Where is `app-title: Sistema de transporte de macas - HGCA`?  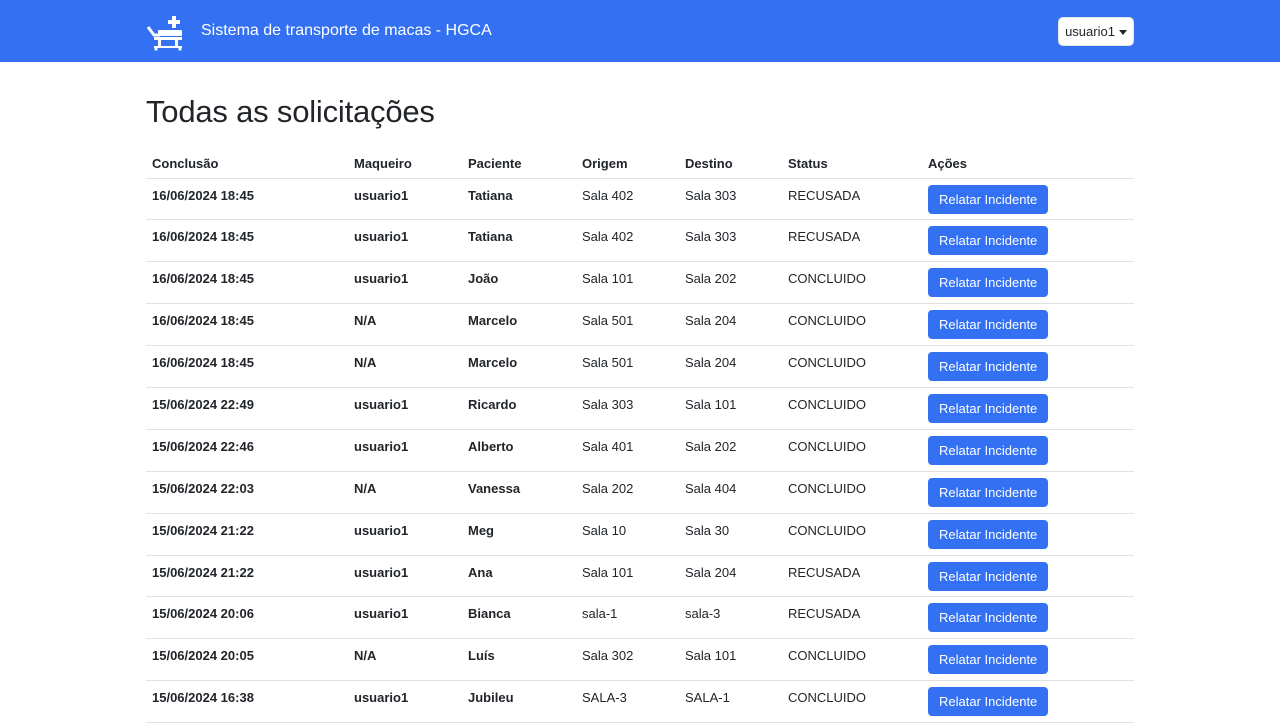
app-title: Sistema de transporte de macas - HGCA is located at coordinates (346, 31).